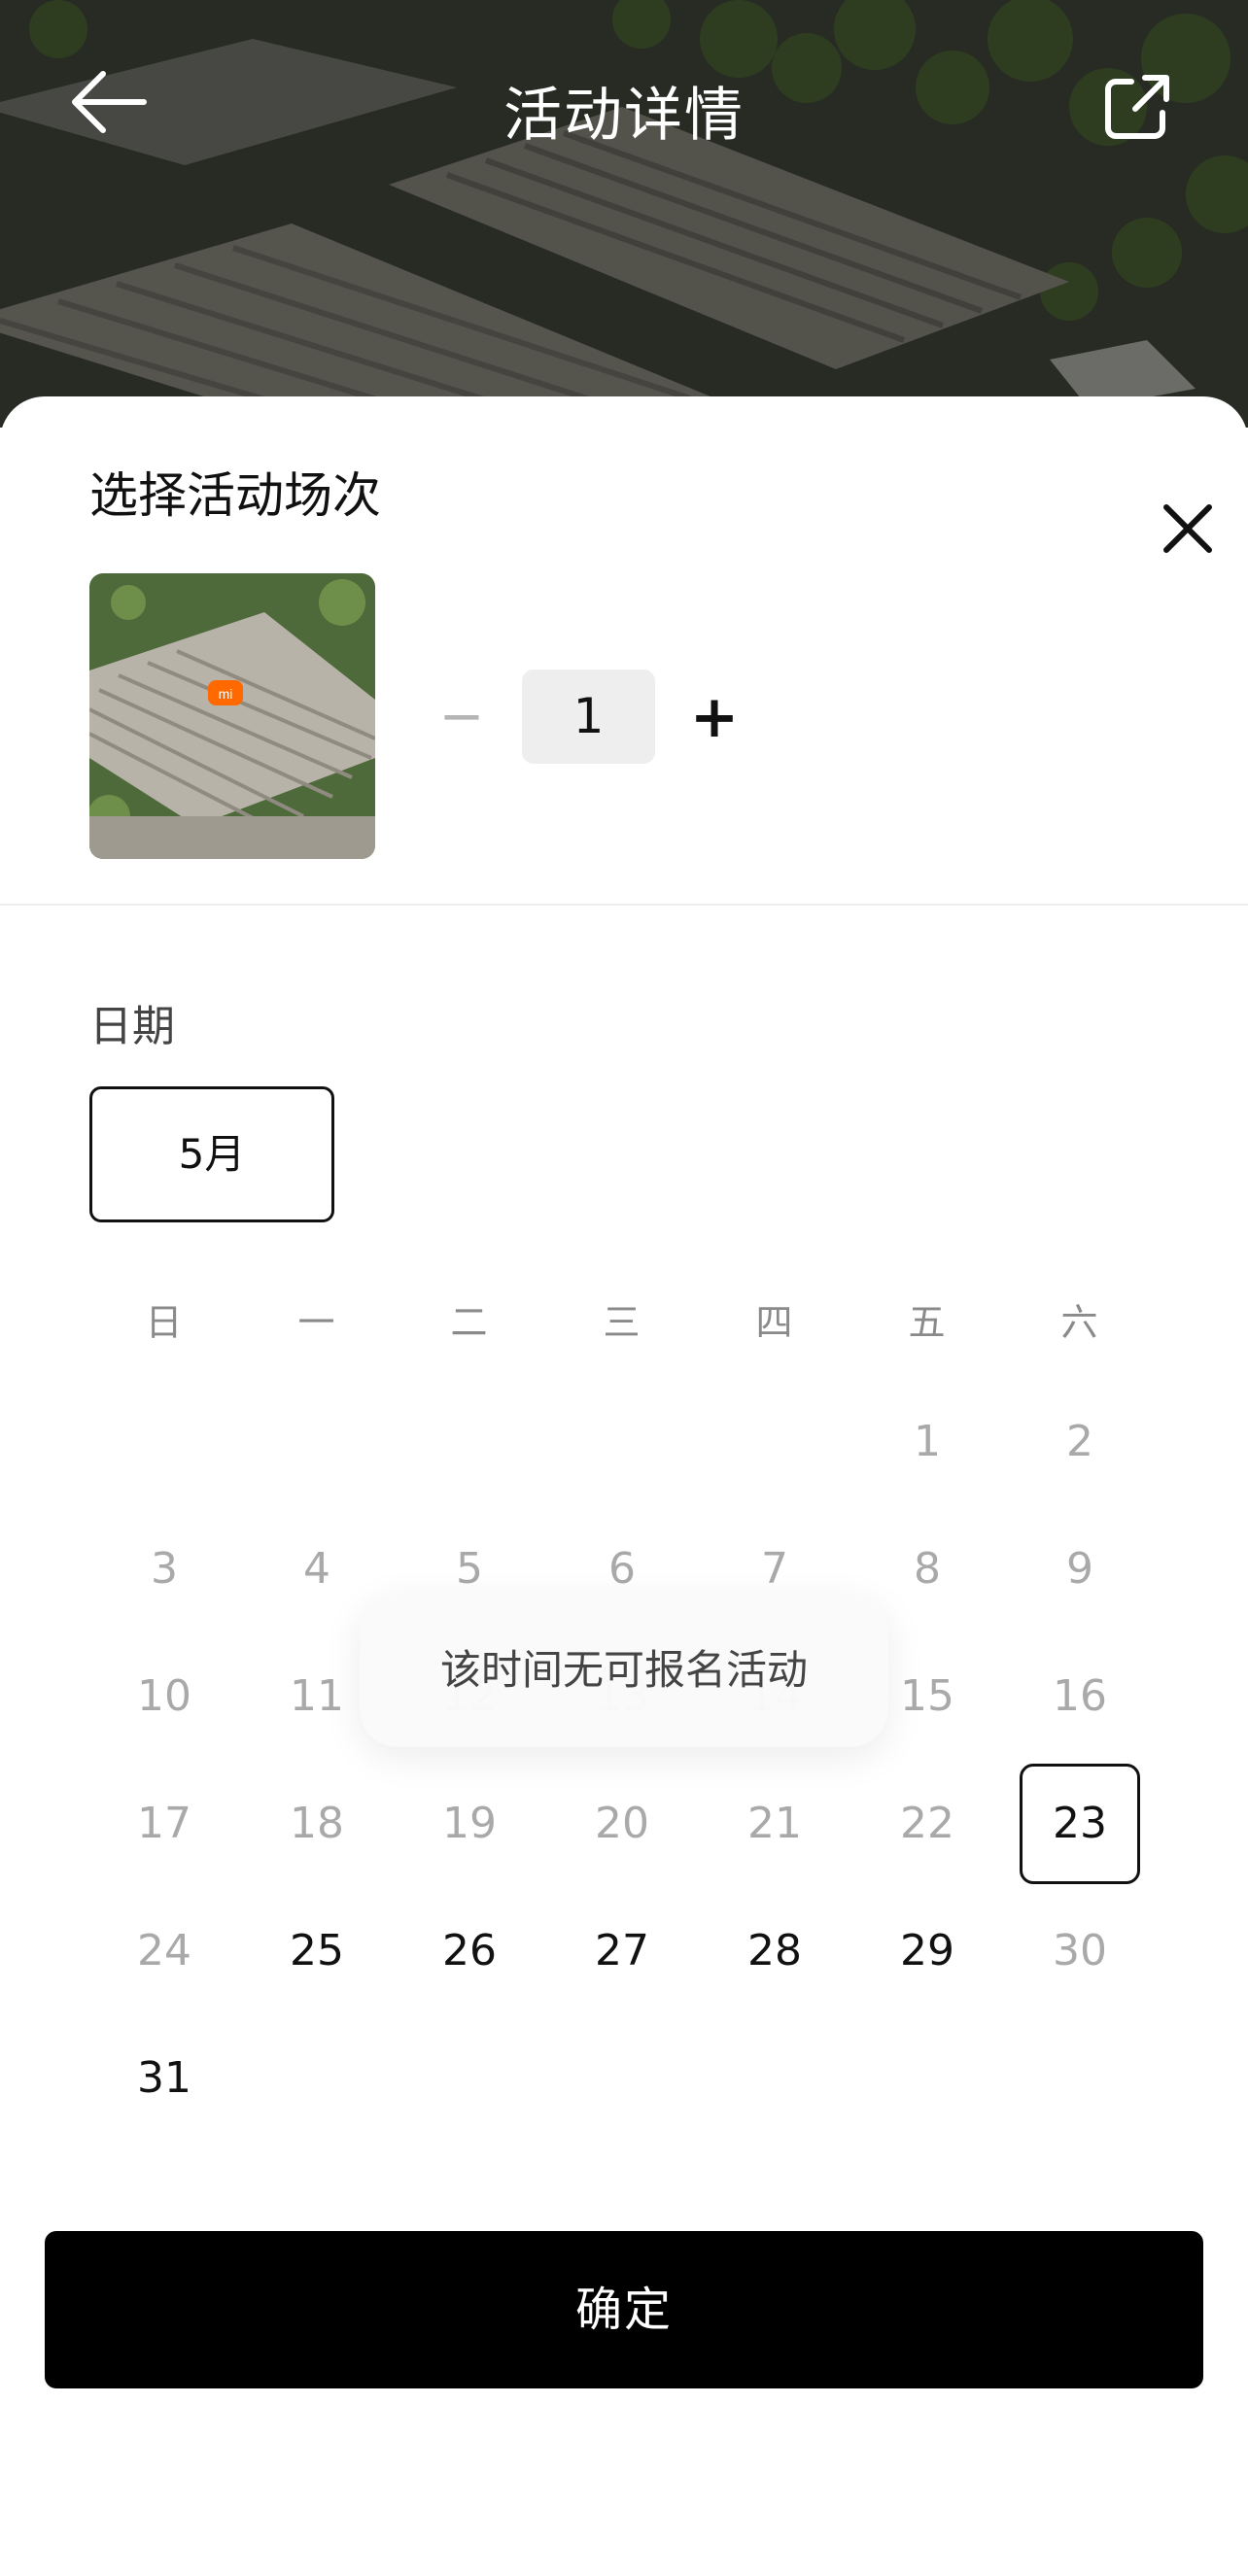 The width and height of the screenshot is (1248, 2576). What do you see at coordinates (622, 1322) in the screenshot?
I see `weekday-label: 三` at bounding box center [622, 1322].